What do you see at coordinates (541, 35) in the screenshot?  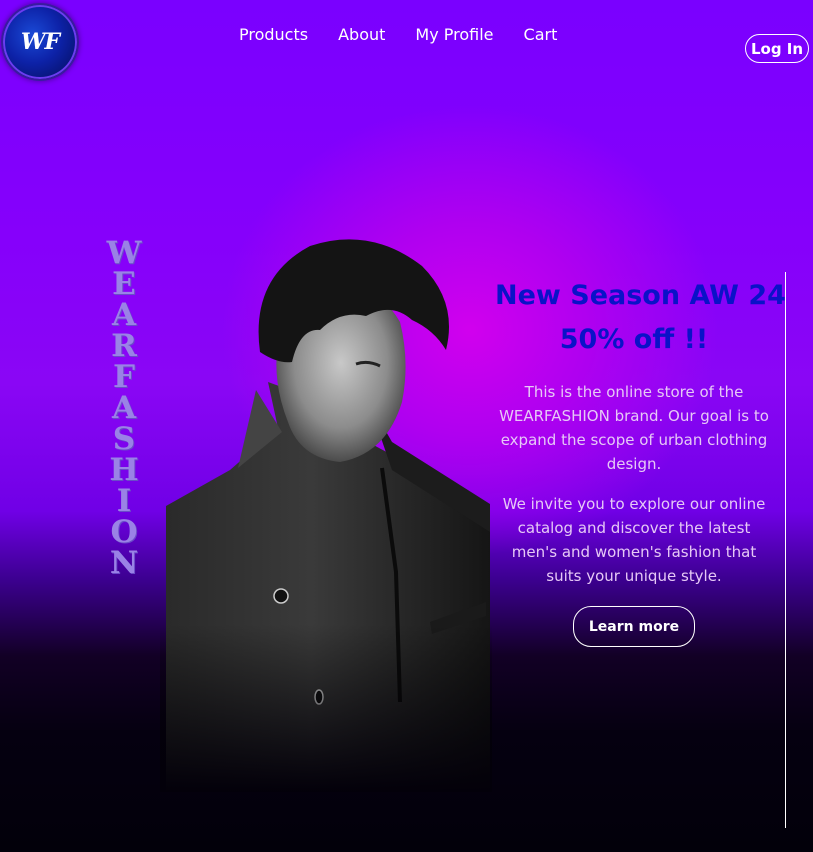 I see `nav-cart-link: Cart` at bounding box center [541, 35].